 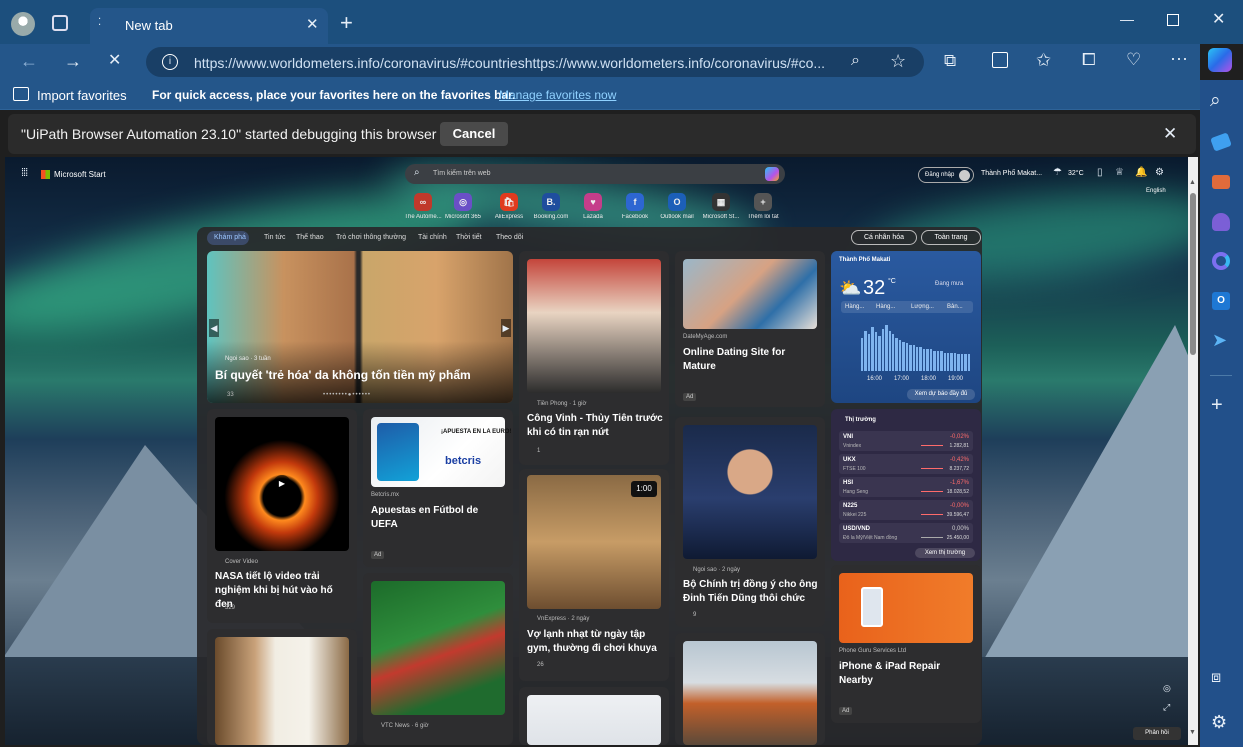 What do you see at coordinates (906, 464) in the screenshot?
I see `market-row: UKX FTSE 100 -0,42% 8.237,72` at bounding box center [906, 464].